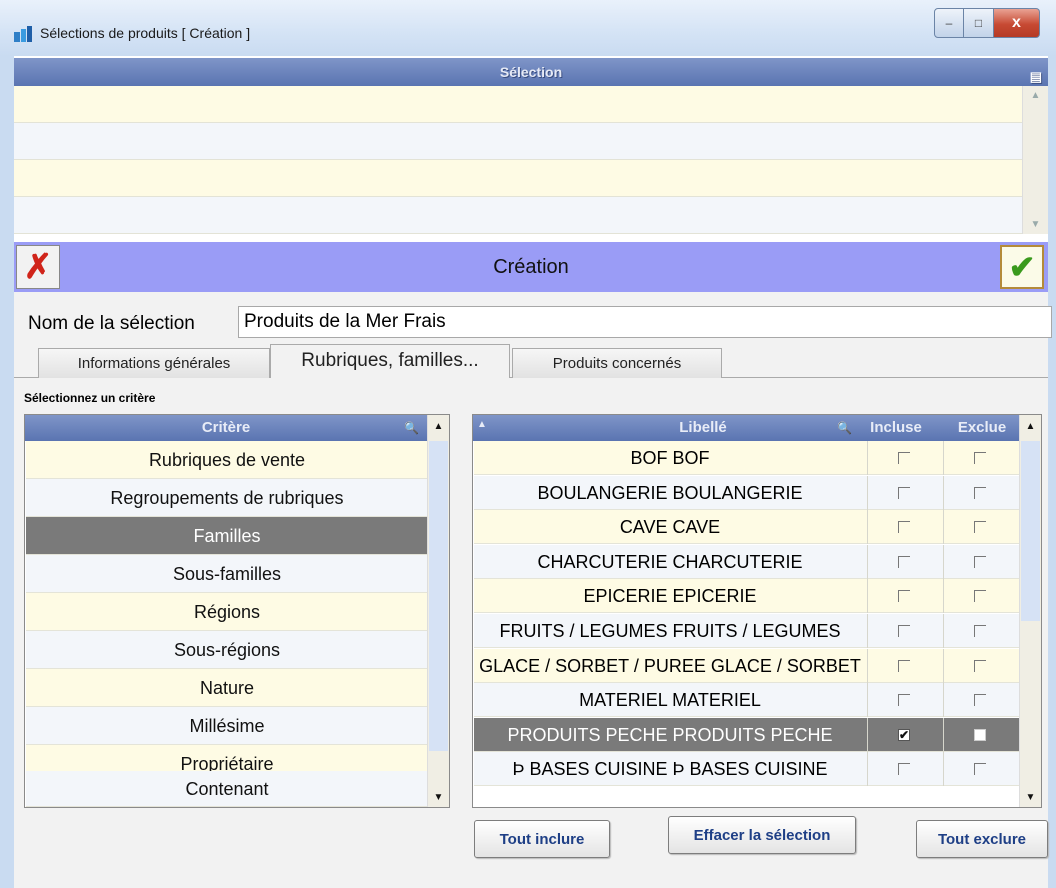  I want to click on family-label: FRUITS / LEGUMES FRUITS / LEGUMES, so click(670, 631).